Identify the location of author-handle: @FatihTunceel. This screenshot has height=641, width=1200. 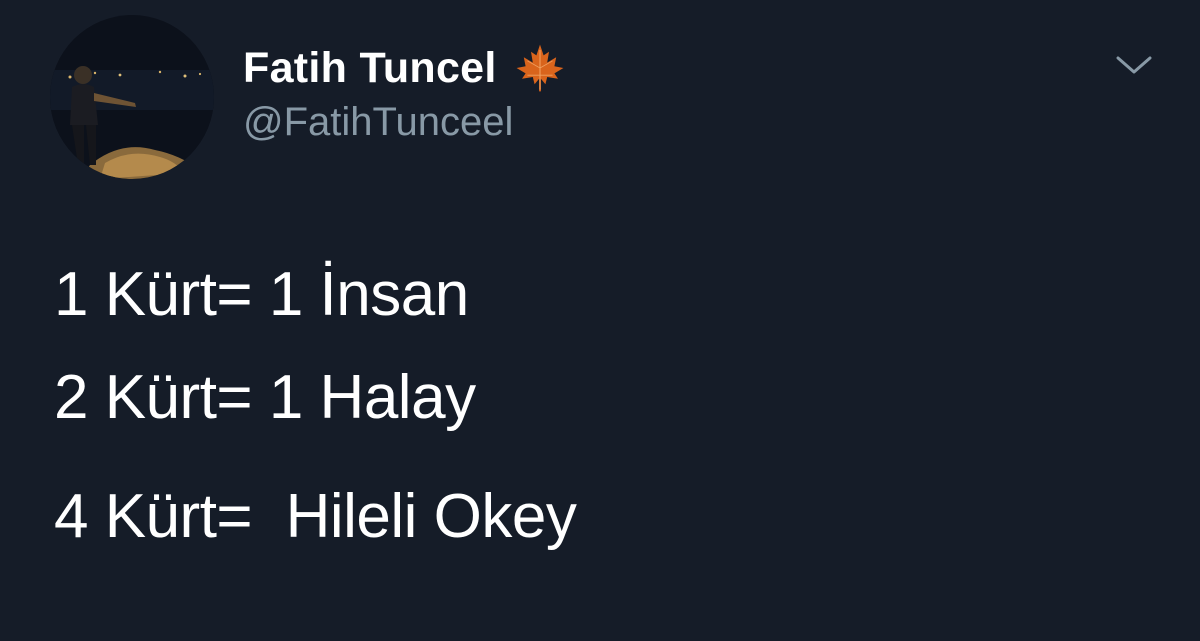
(378, 122).